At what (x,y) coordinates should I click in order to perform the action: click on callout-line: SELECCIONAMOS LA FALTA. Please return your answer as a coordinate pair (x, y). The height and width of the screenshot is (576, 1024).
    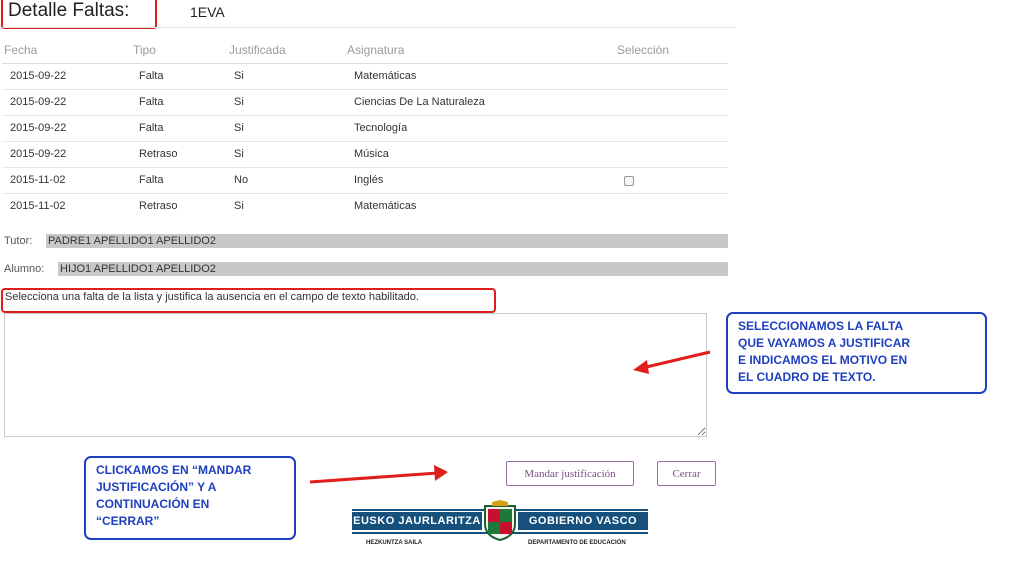
    Looking at the image, I should click on (821, 326).